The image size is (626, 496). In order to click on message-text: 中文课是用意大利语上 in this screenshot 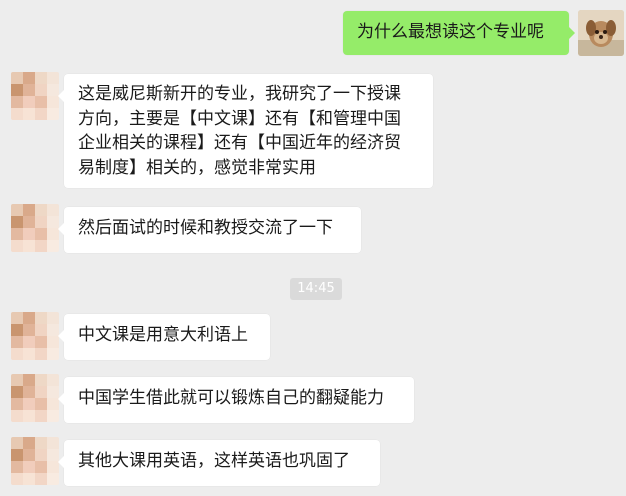, I will do `click(163, 335)`.